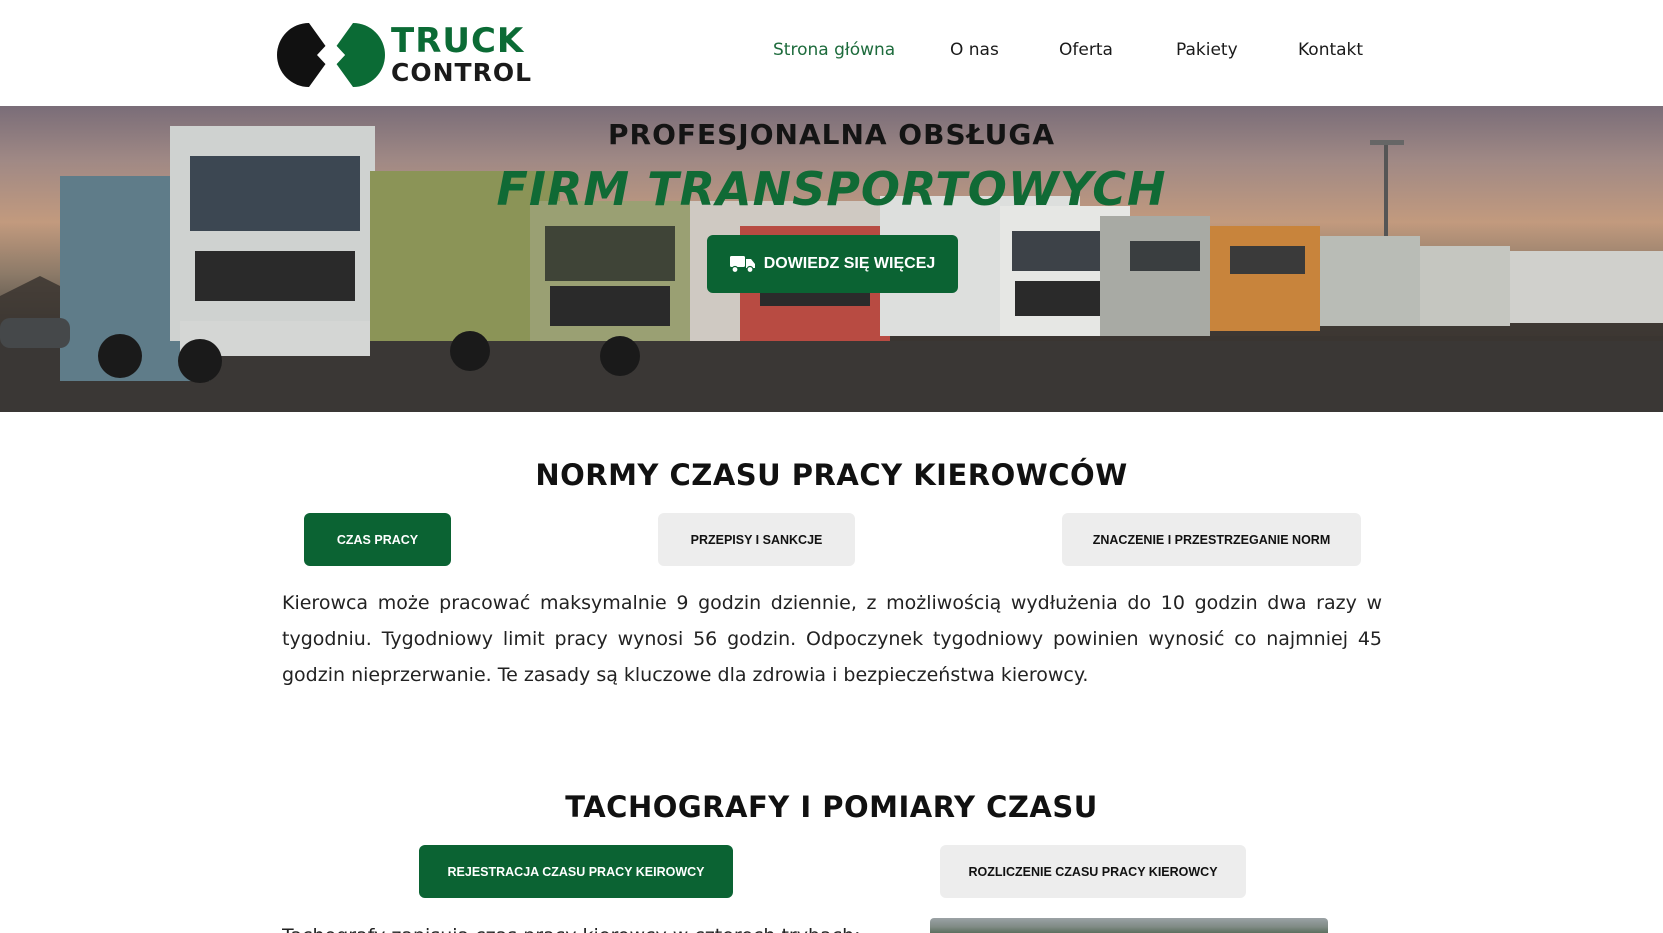 The width and height of the screenshot is (1663, 933). Describe the element at coordinates (1093, 871) in the screenshot. I see `tab-rozliczenie-czasu: ROZLICZENIE CZASU PRACY KIEROWCY` at that location.